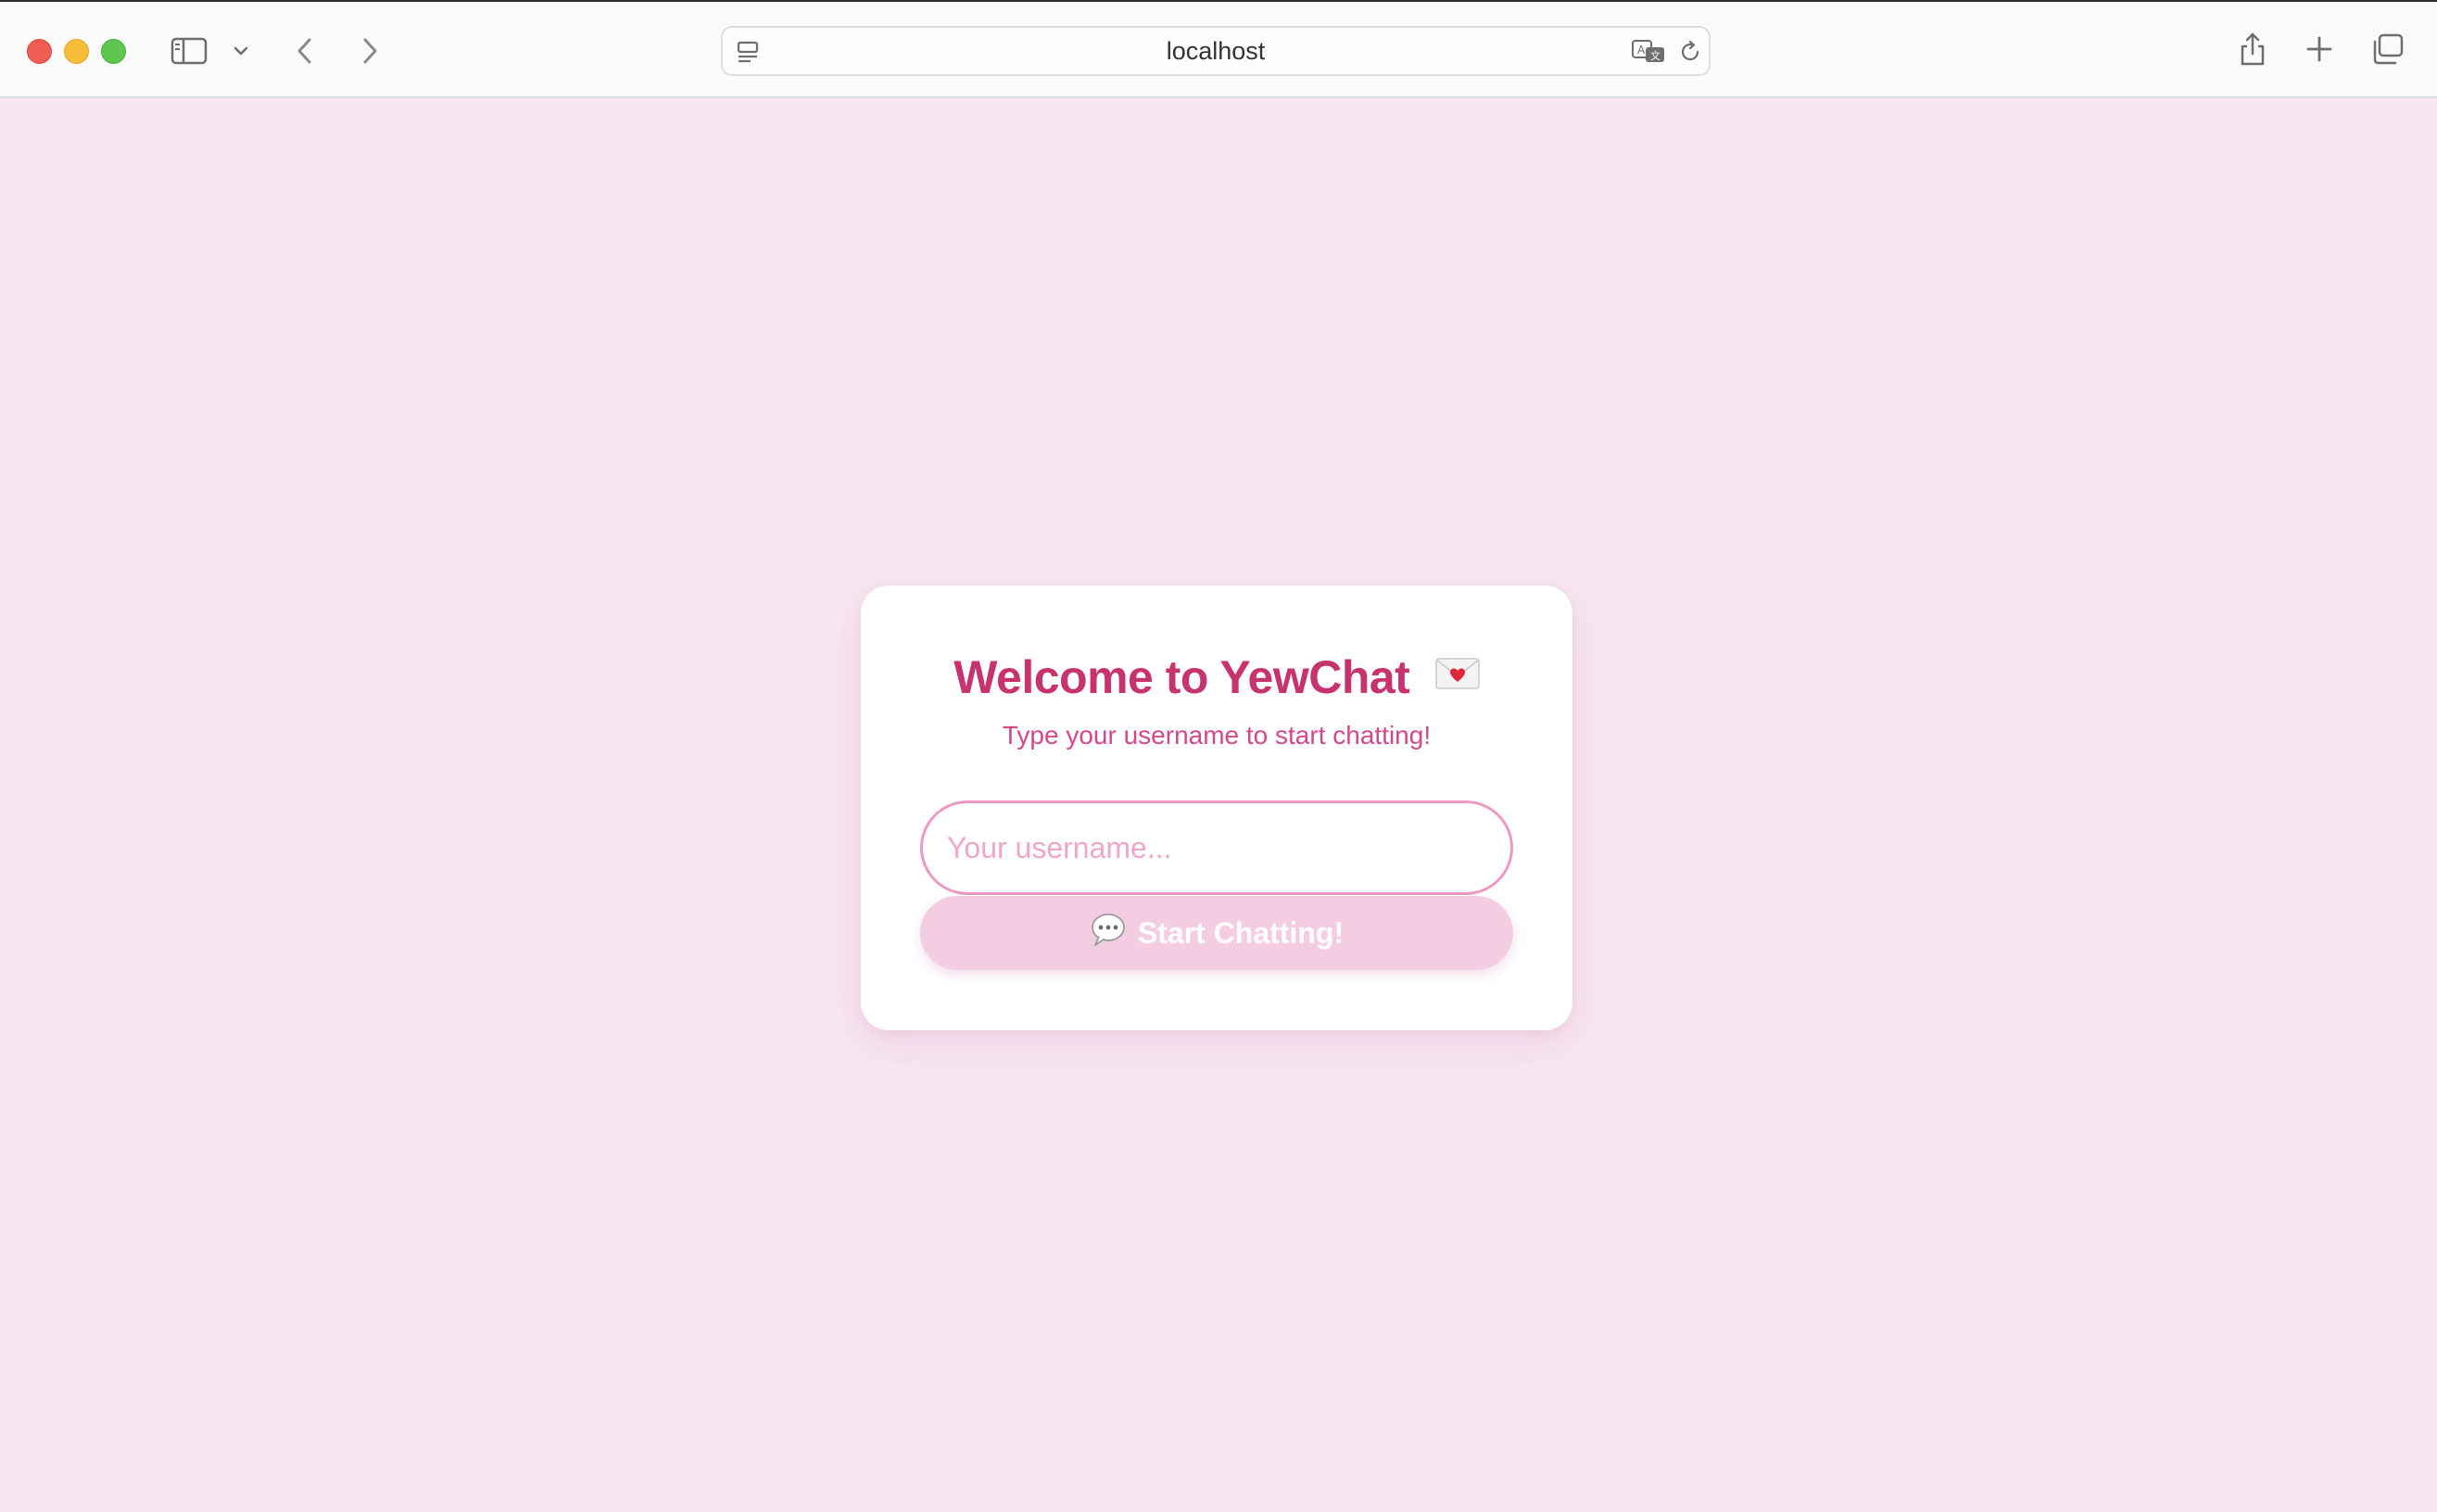 Image resolution: width=2437 pixels, height=1512 pixels. I want to click on tab-overview-icon, so click(2387, 49).